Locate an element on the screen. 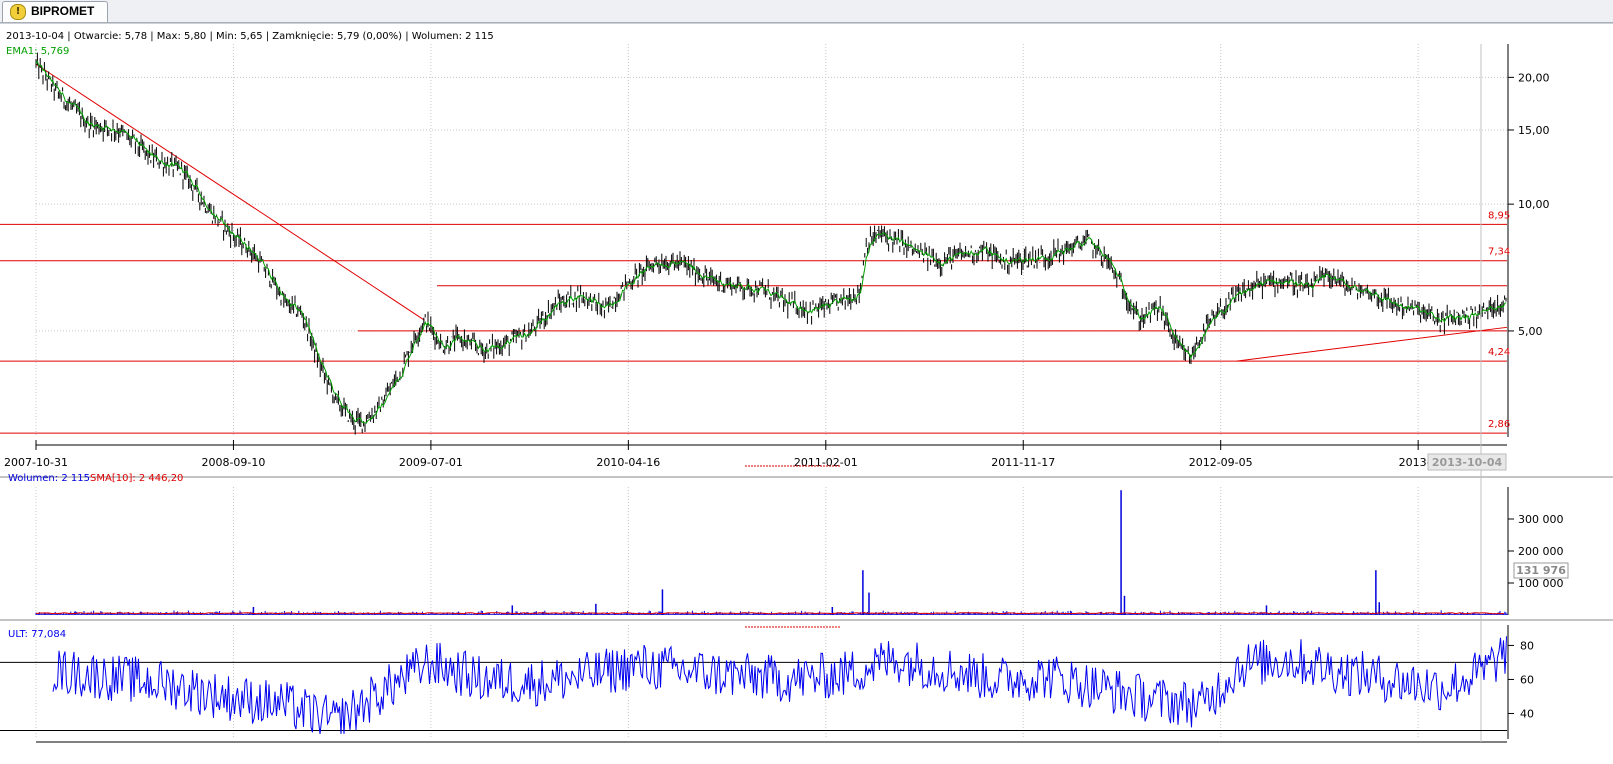 Image resolution: width=1613 pixels, height=764 pixels. cursor-volume: 131 976 is located at coordinates (1541, 570).